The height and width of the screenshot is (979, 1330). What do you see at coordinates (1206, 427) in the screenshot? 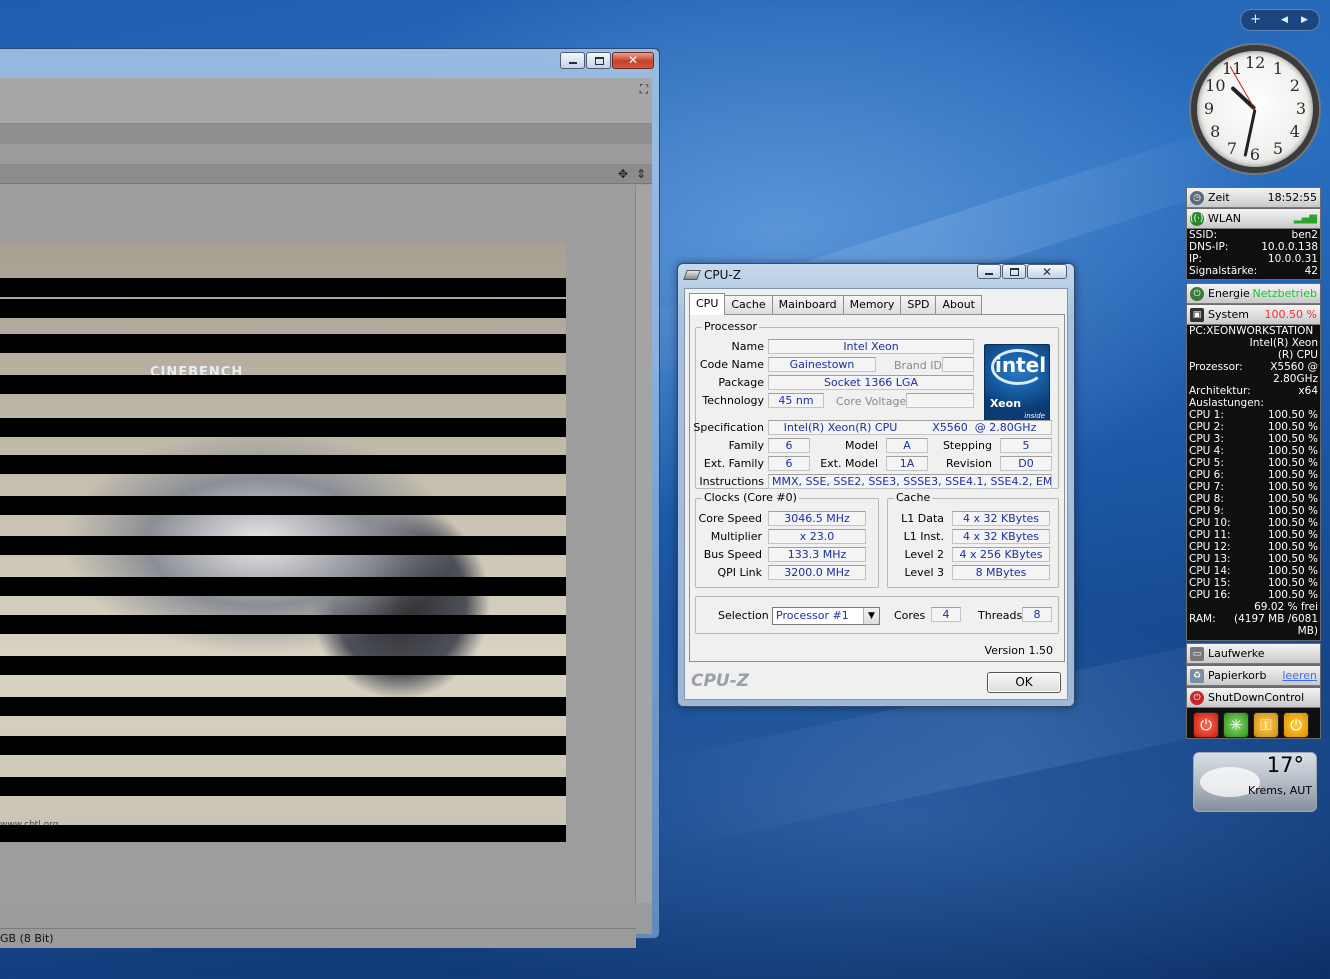
I see `cpu-label: CPU 2:` at bounding box center [1206, 427].